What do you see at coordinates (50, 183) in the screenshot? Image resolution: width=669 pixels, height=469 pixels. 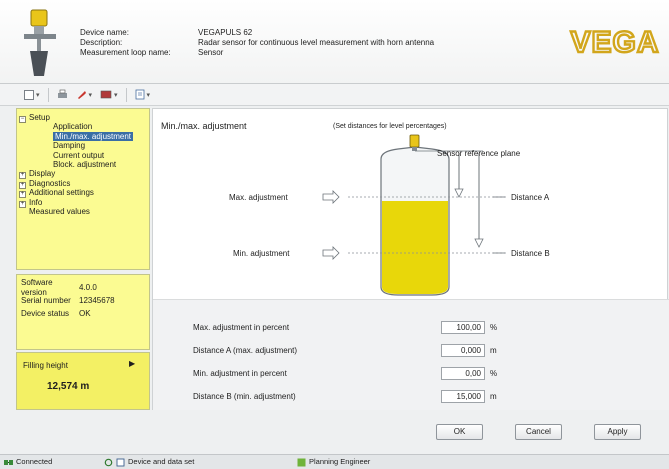 I see `tree-item-label: Diagnostics` at bounding box center [50, 183].